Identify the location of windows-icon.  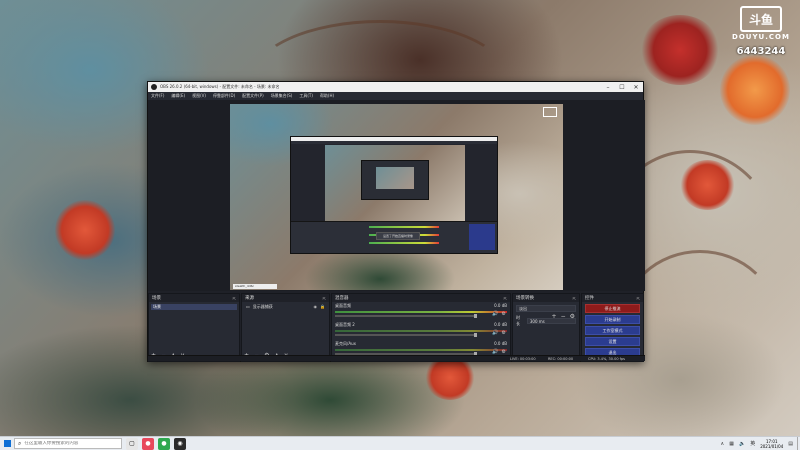
(7, 443).